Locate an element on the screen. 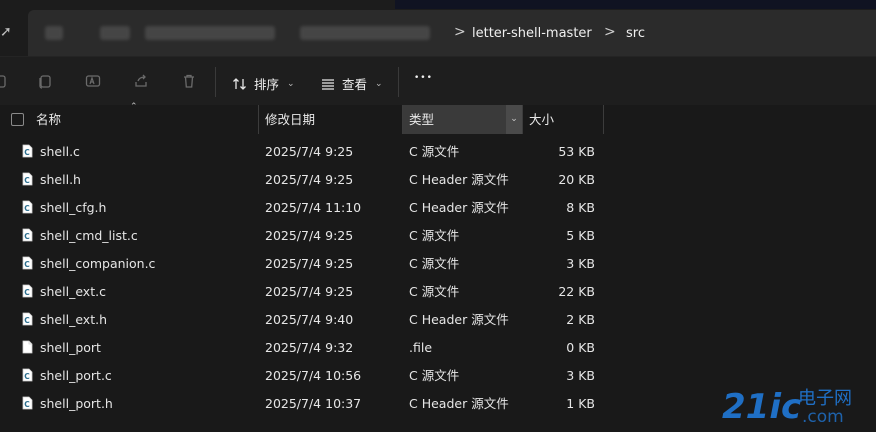 This screenshot has height=432, width=876. file-name: shell_port.c is located at coordinates (76, 375).